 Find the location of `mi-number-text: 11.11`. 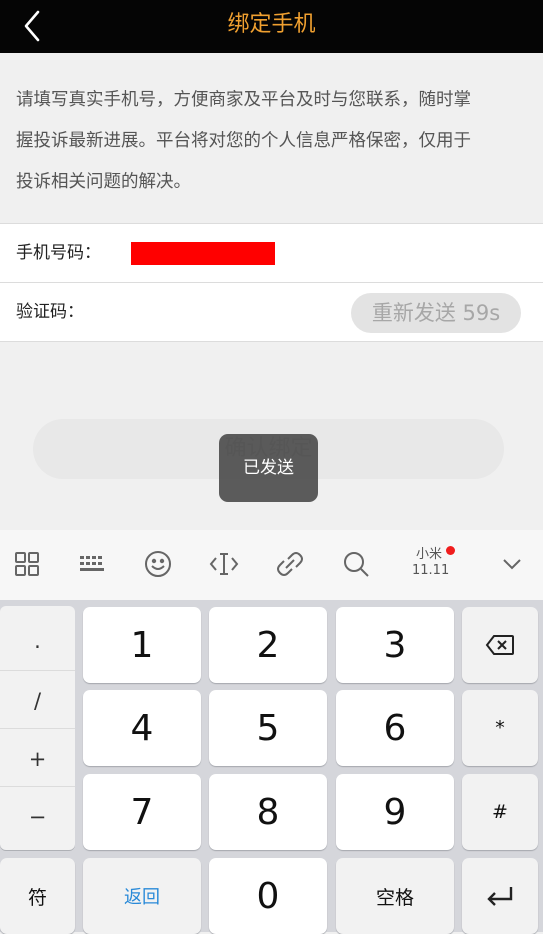

mi-number-text: 11.11 is located at coordinates (431, 570).